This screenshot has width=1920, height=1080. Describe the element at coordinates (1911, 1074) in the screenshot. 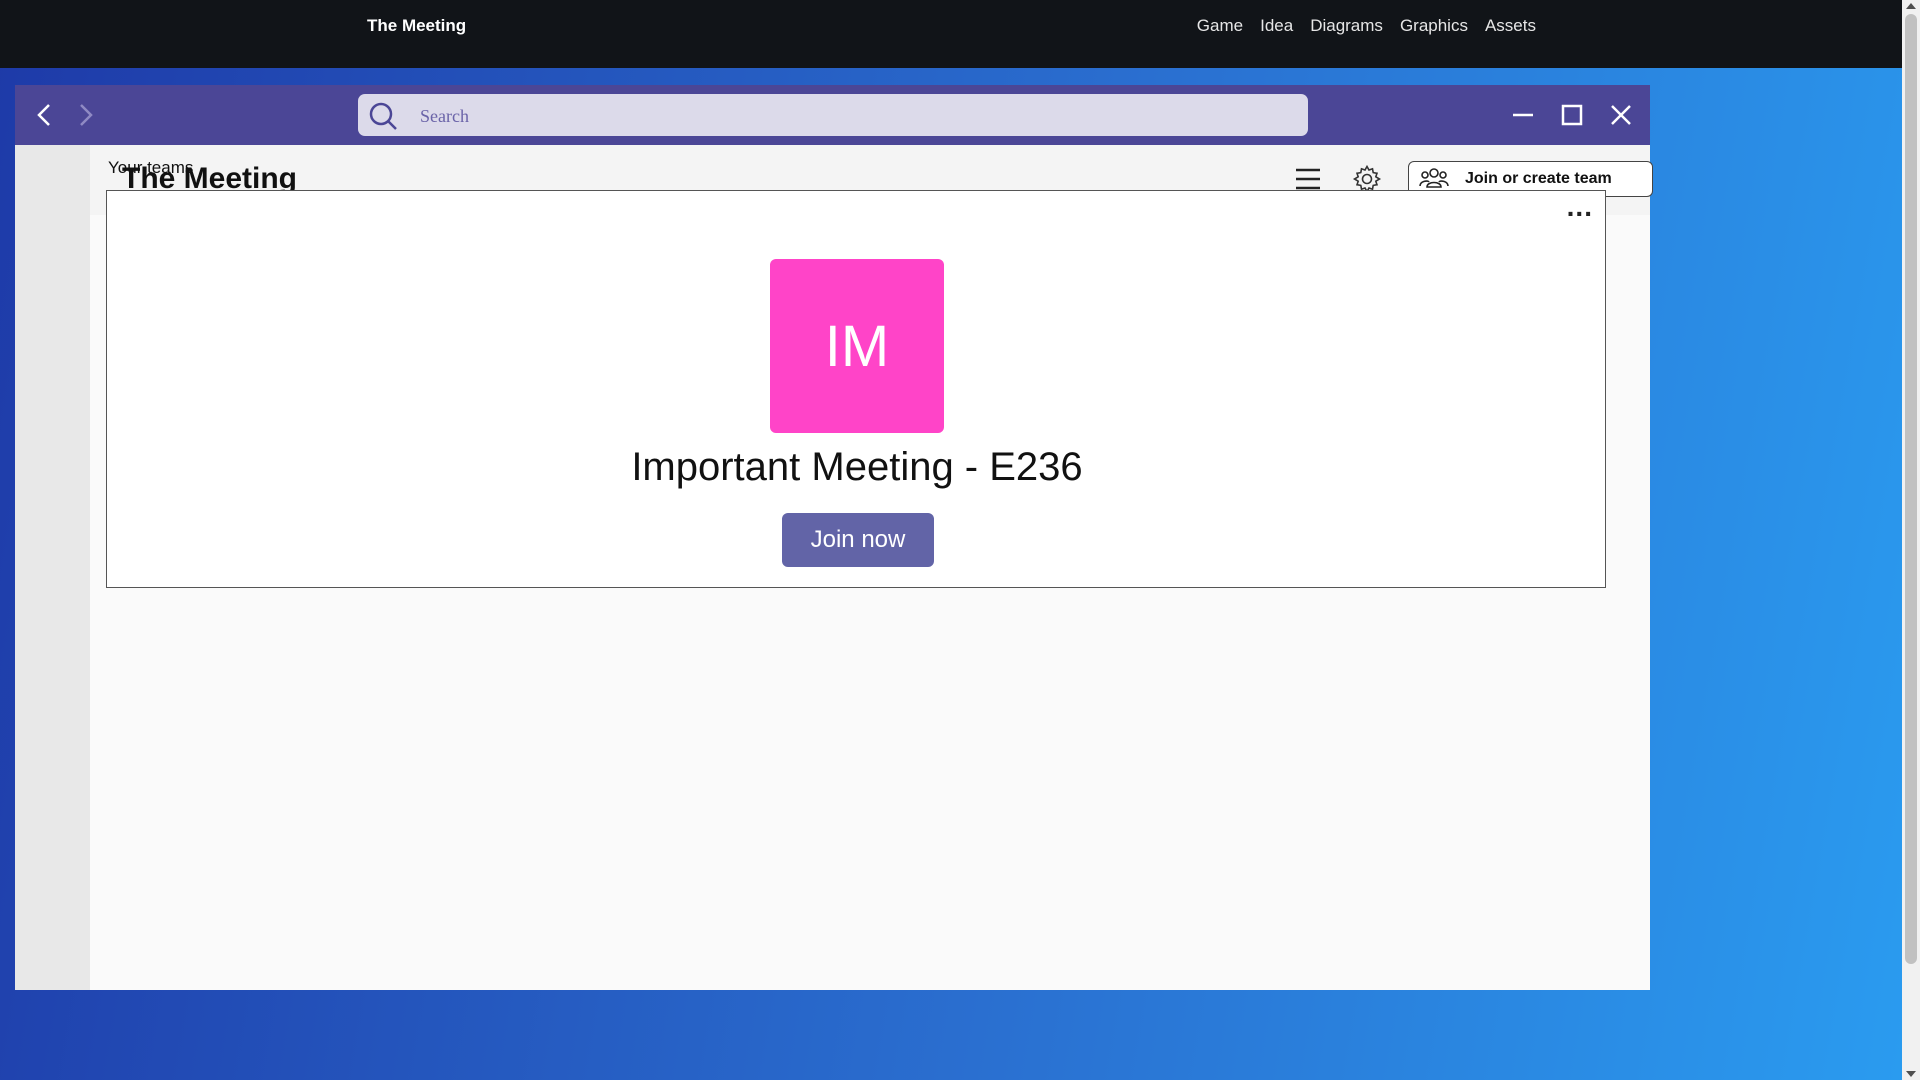

I see `scroll-down-icon` at that location.